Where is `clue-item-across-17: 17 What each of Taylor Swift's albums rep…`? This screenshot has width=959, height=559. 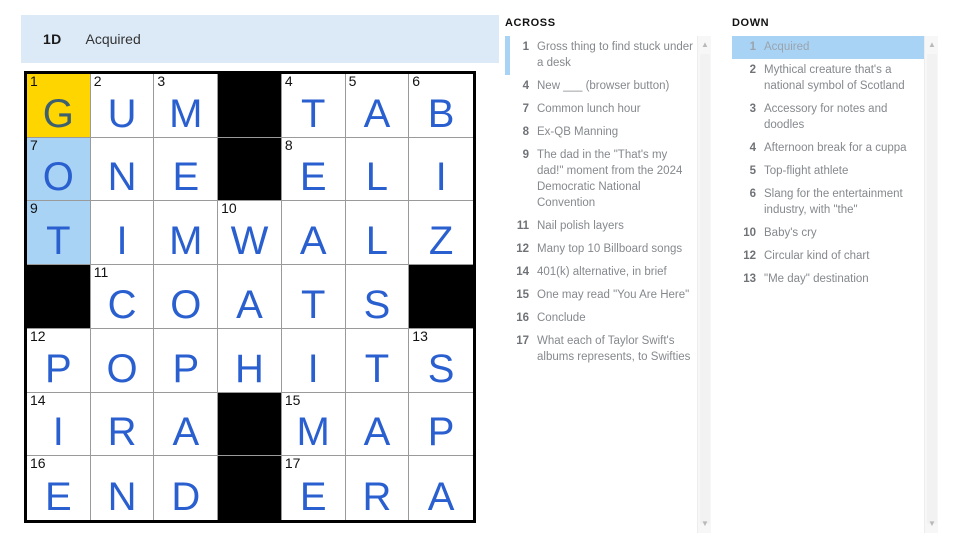 clue-item-across-17: 17 What each of Taylor Swift's albums rep… is located at coordinates (602, 349).